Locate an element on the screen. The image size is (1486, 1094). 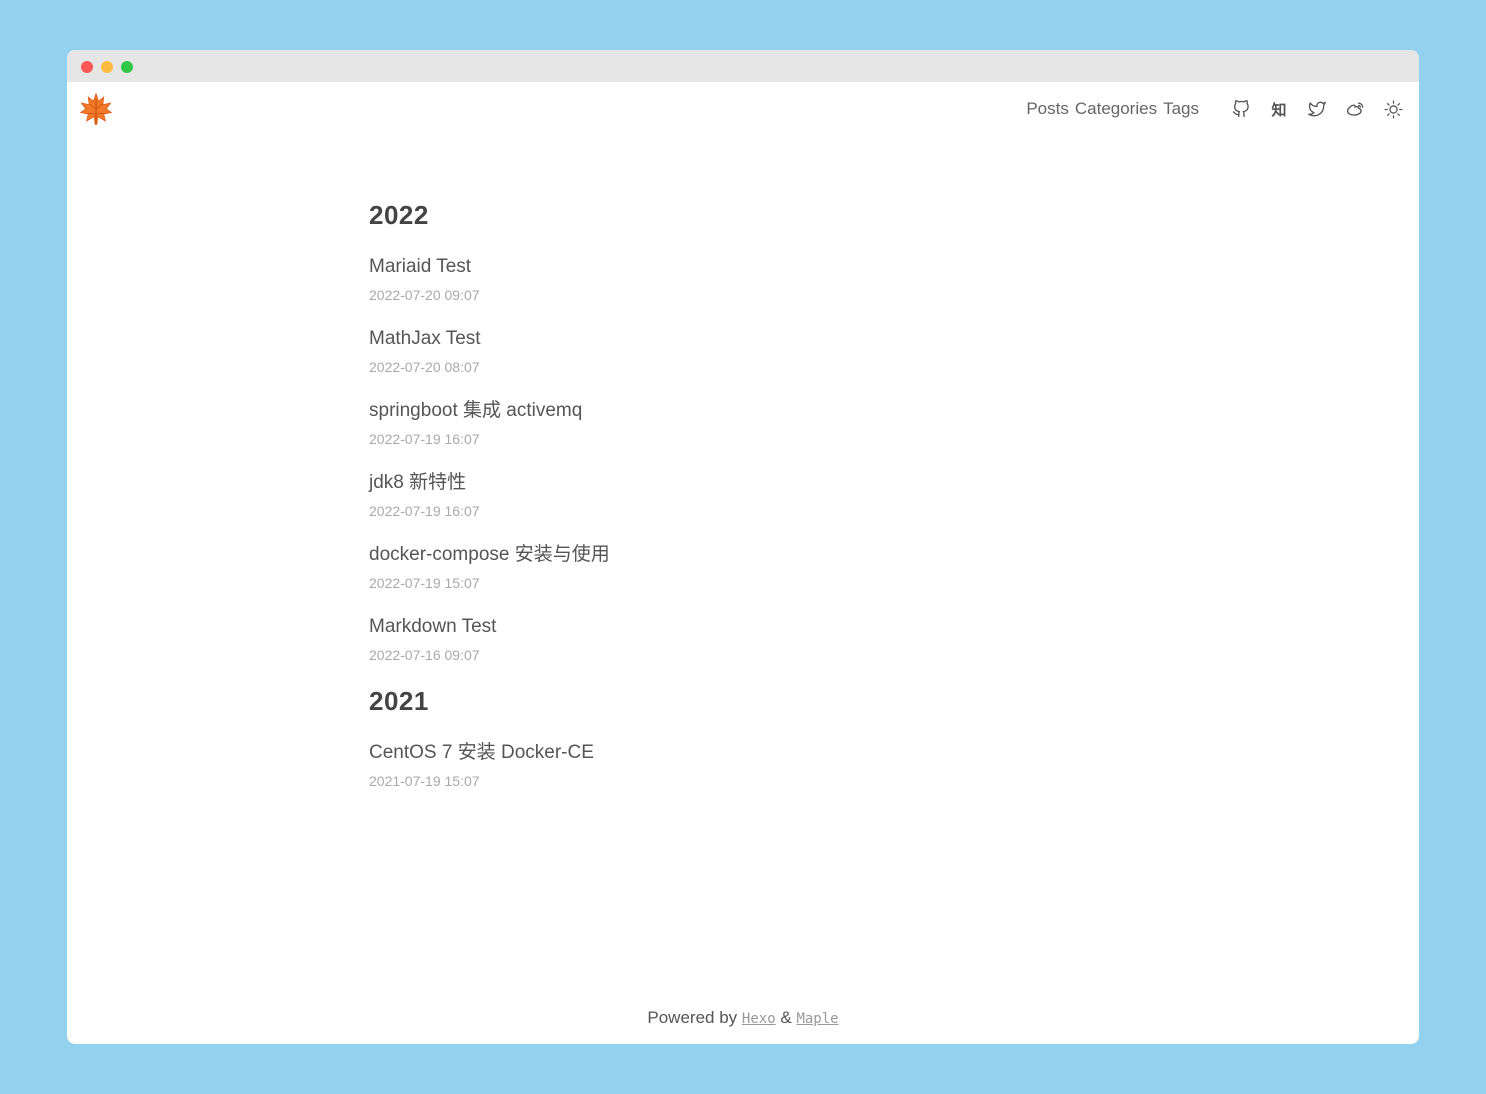
theme-toggle-sun-icon is located at coordinates (1393, 109).